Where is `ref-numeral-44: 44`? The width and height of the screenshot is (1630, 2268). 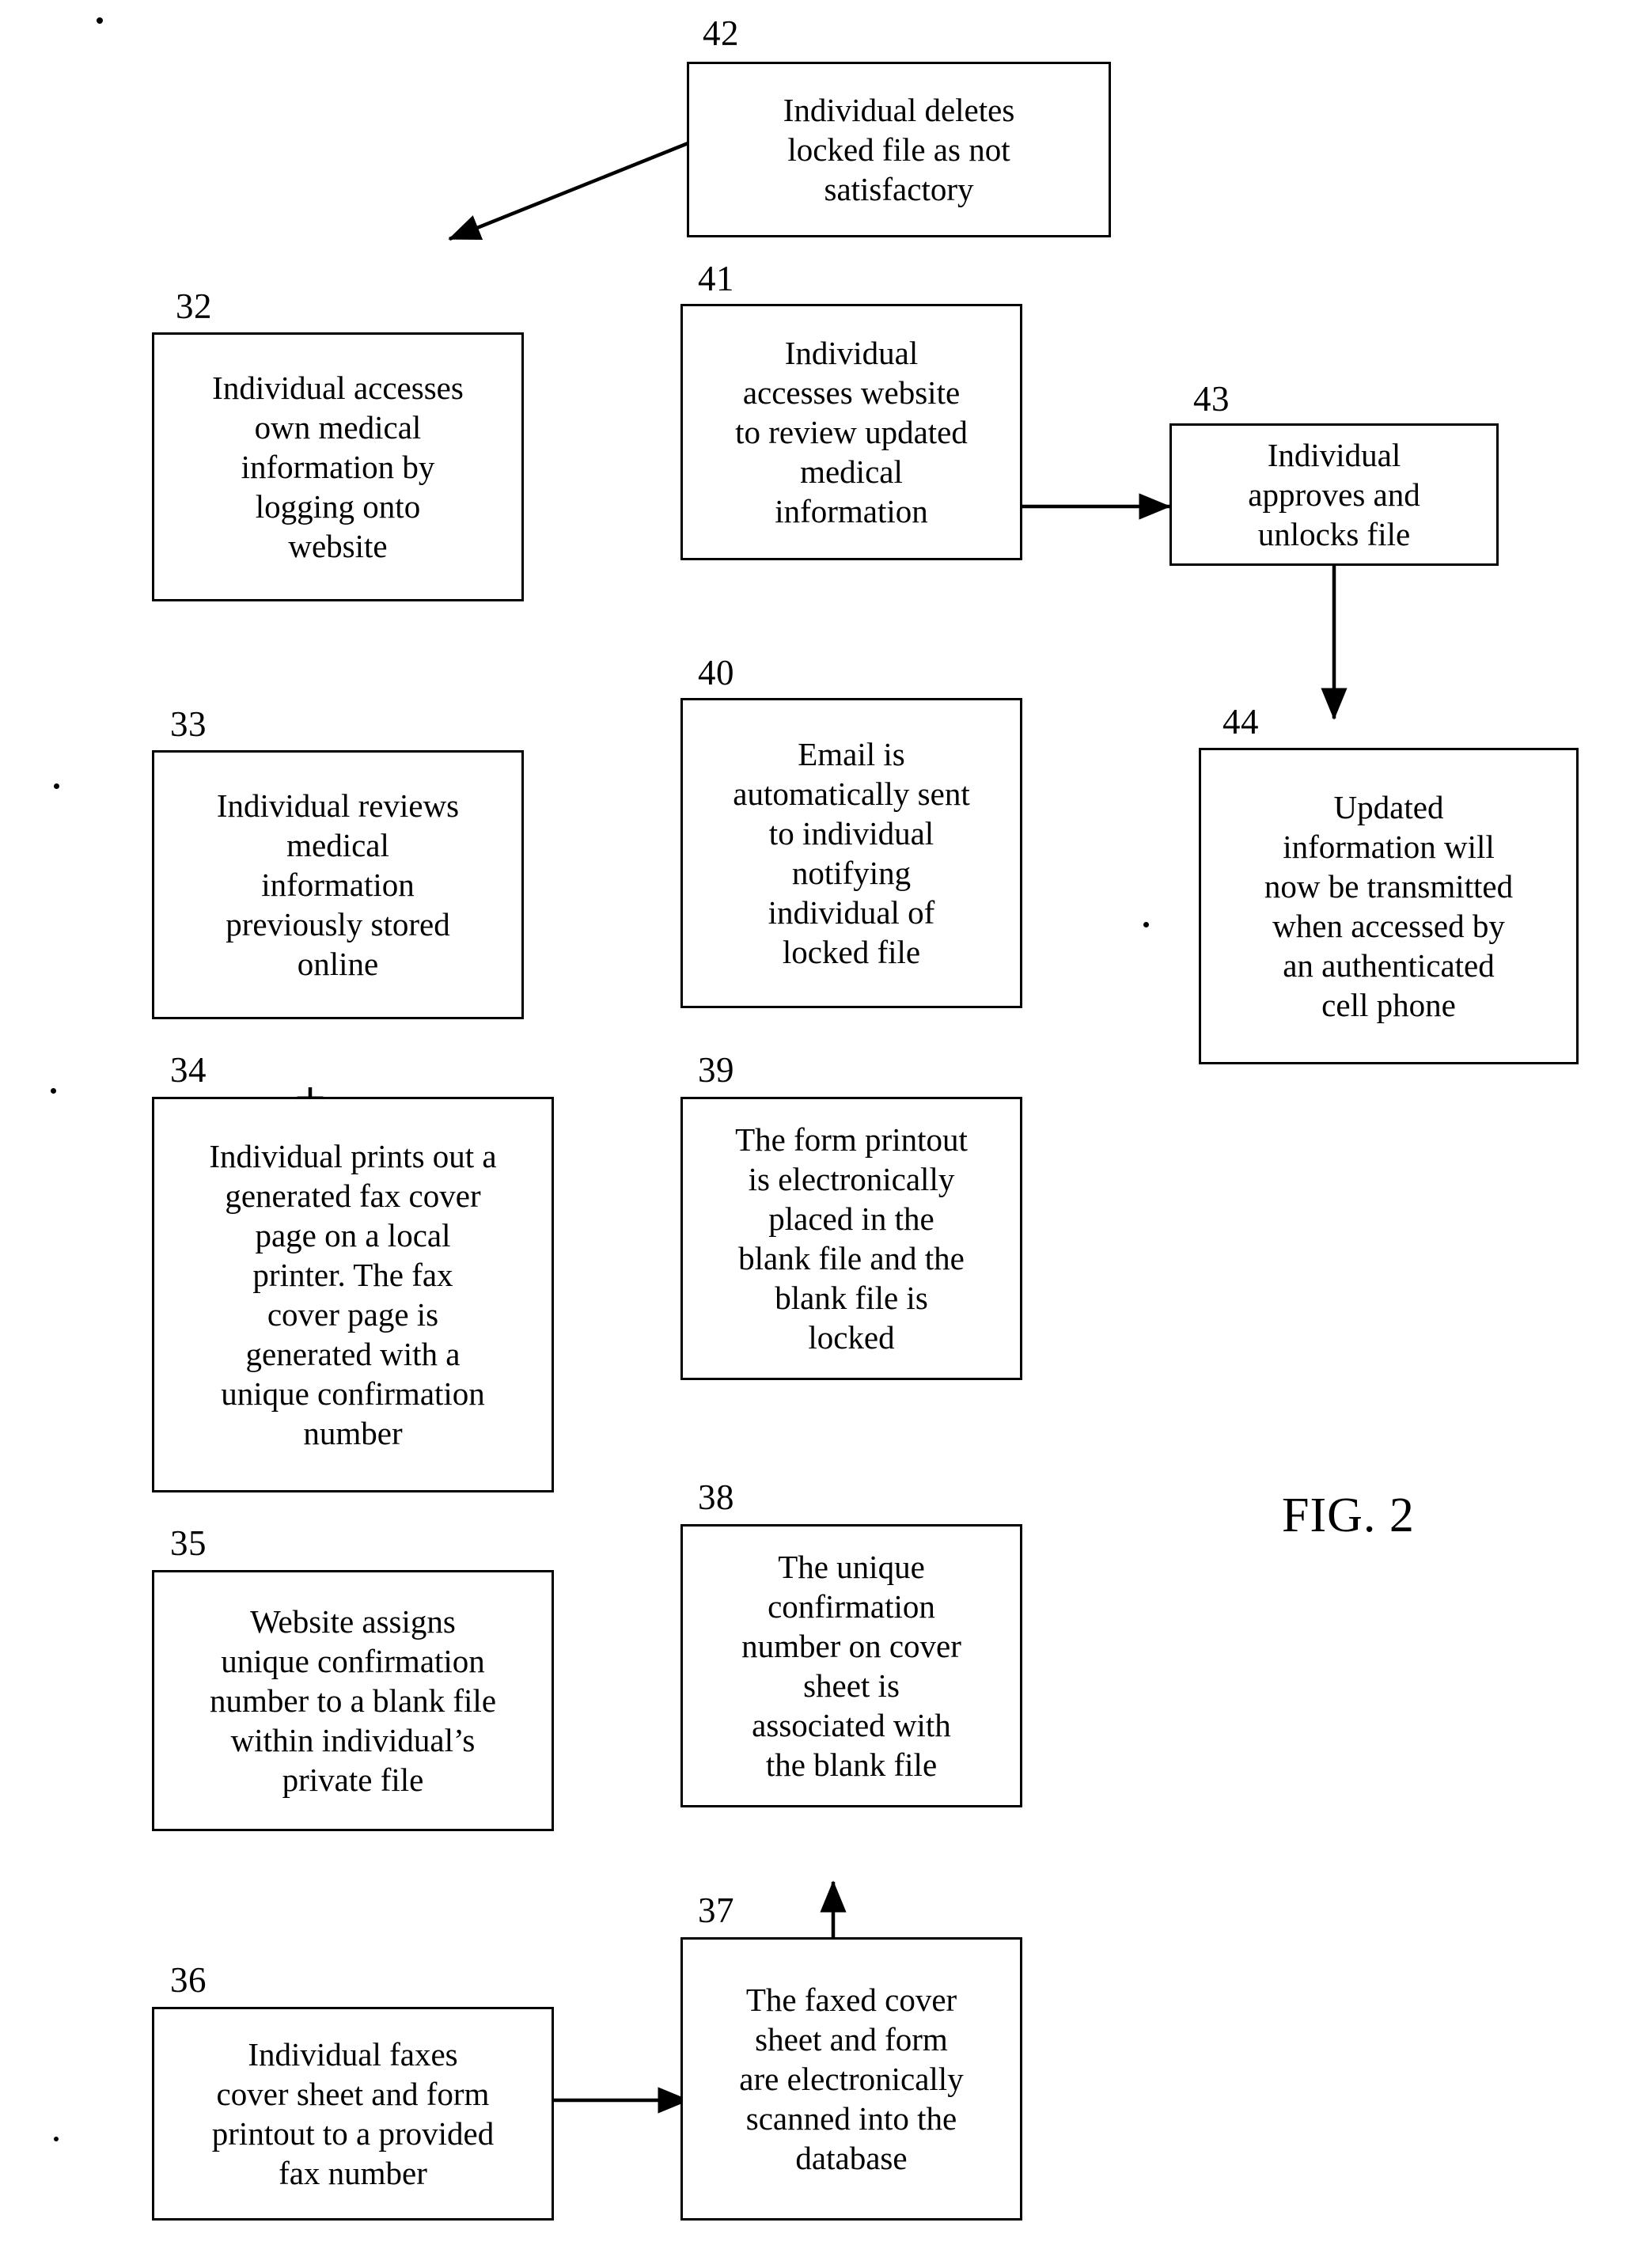
ref-numeral-44: 44 is located at coordinates (1240, 721).